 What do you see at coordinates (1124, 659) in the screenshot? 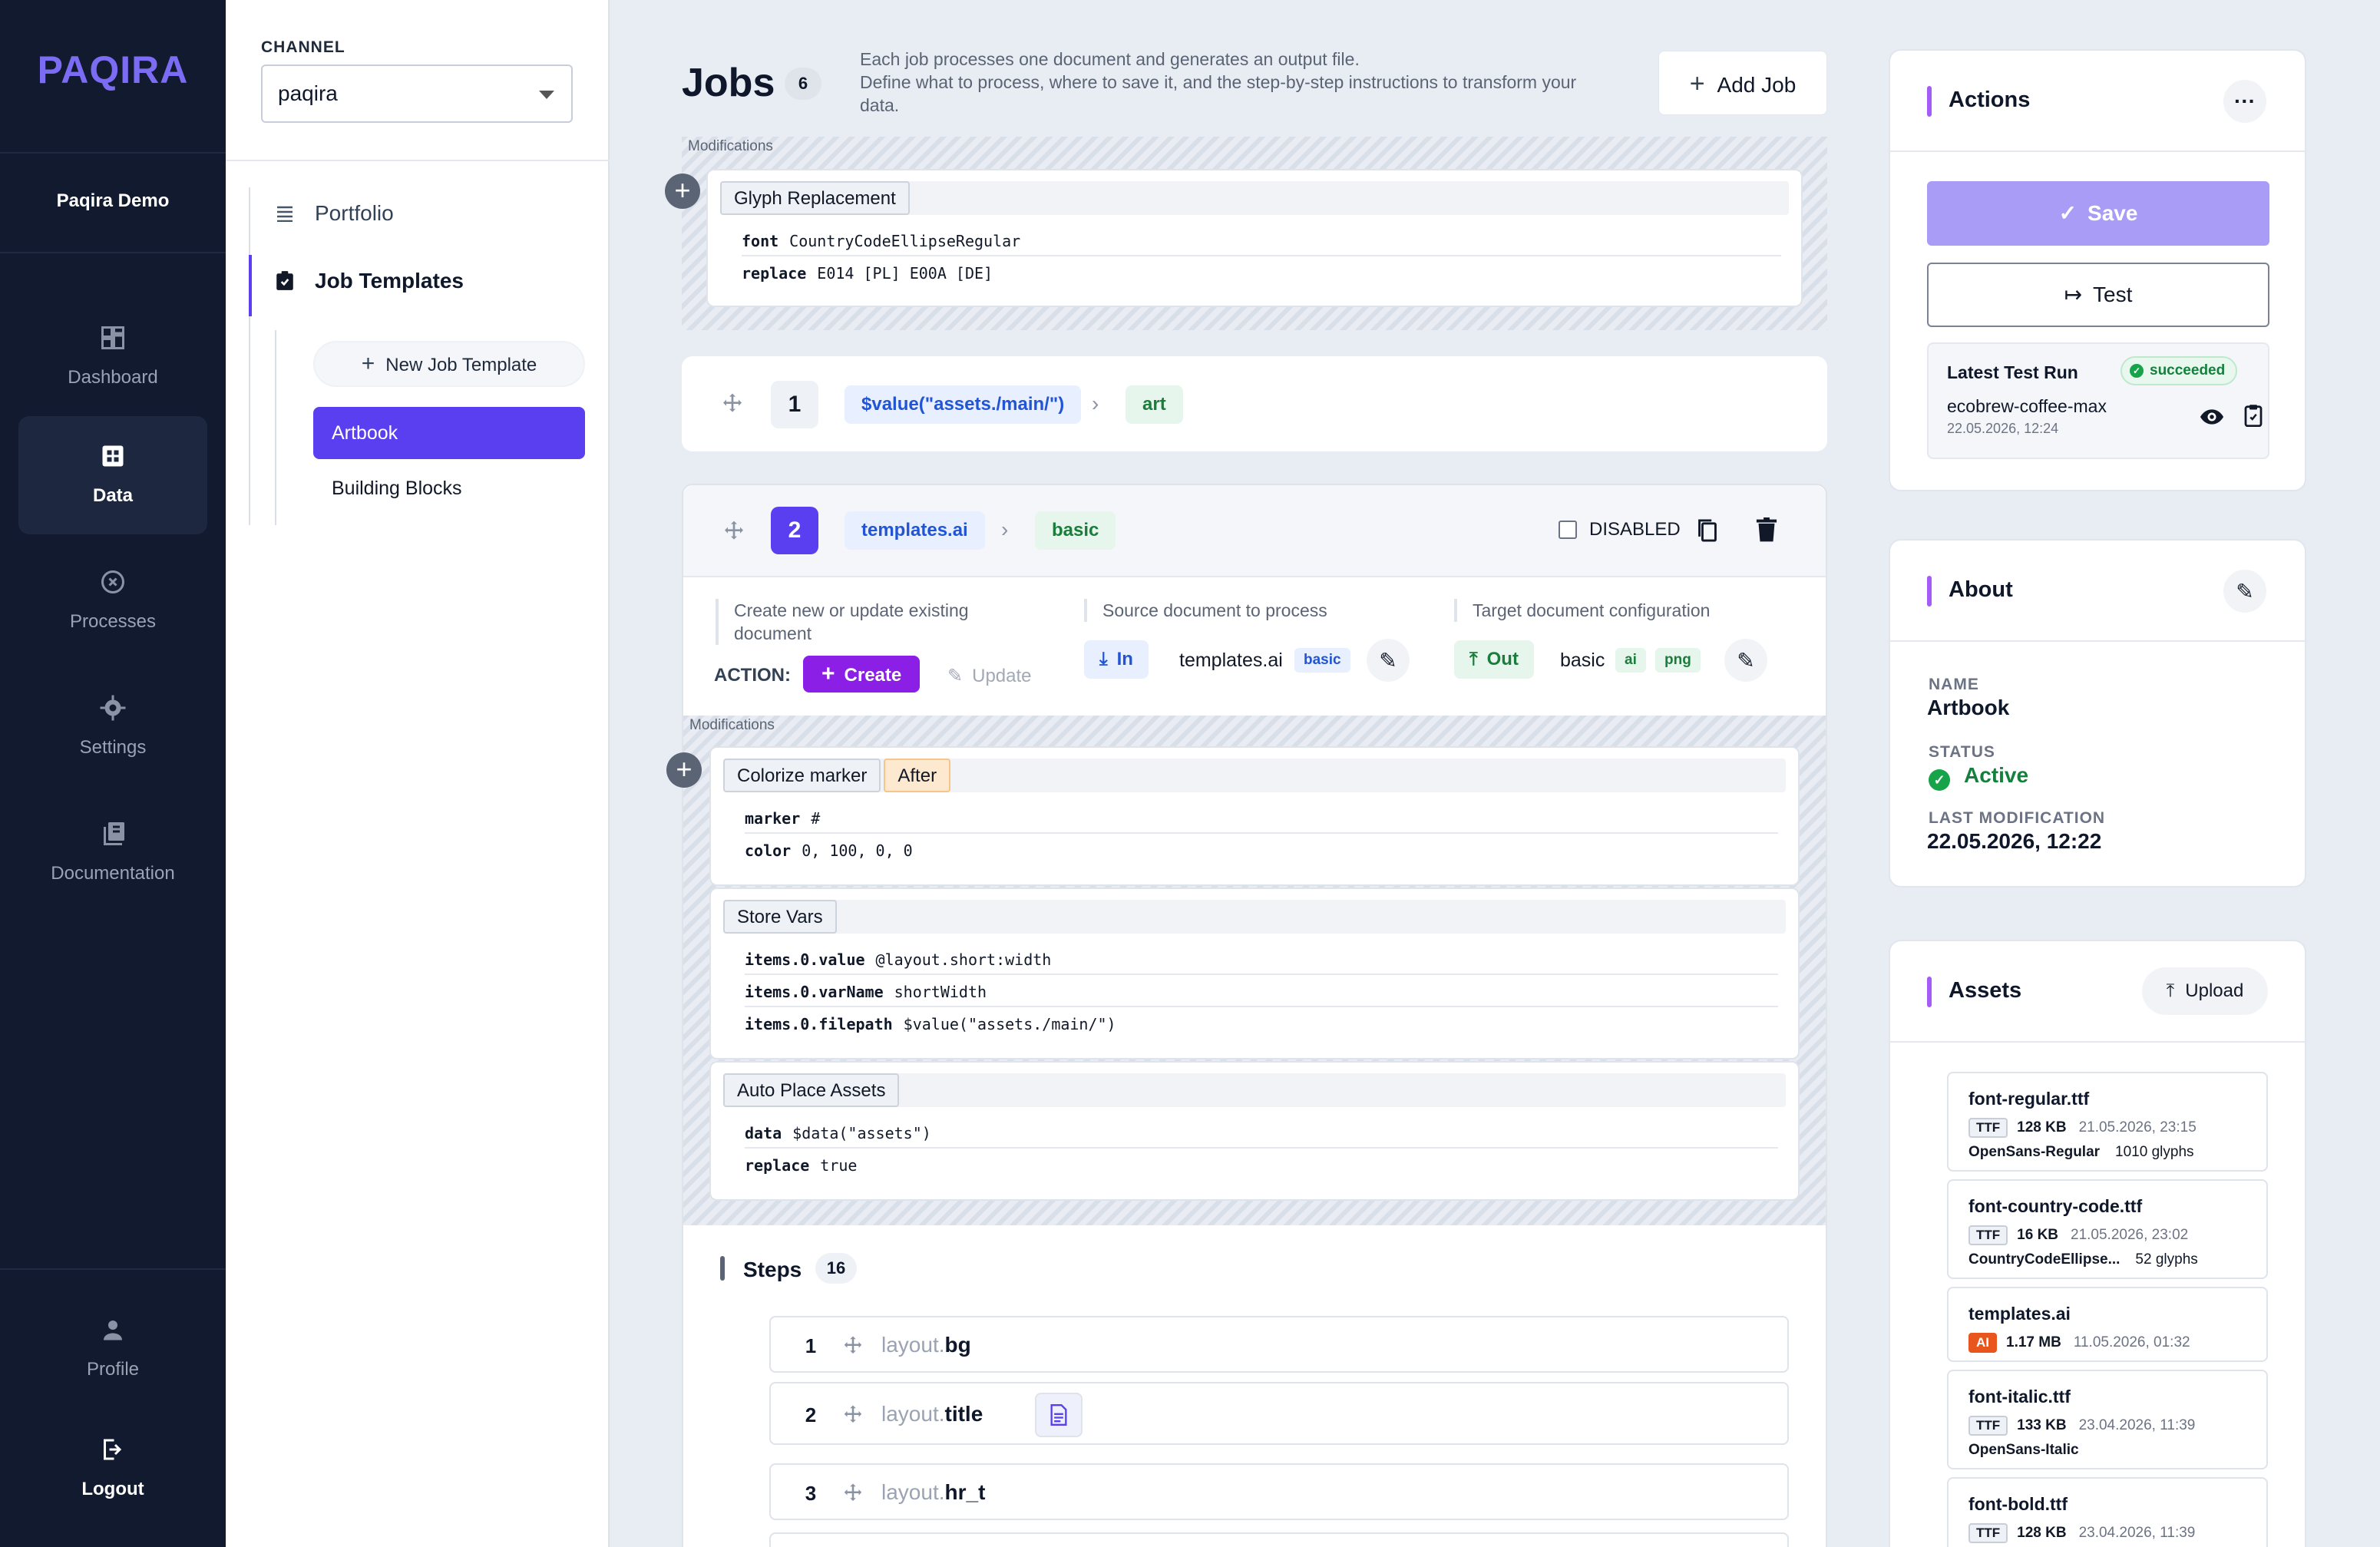
I see `in-label: In` at bounding box center [1124, 659].